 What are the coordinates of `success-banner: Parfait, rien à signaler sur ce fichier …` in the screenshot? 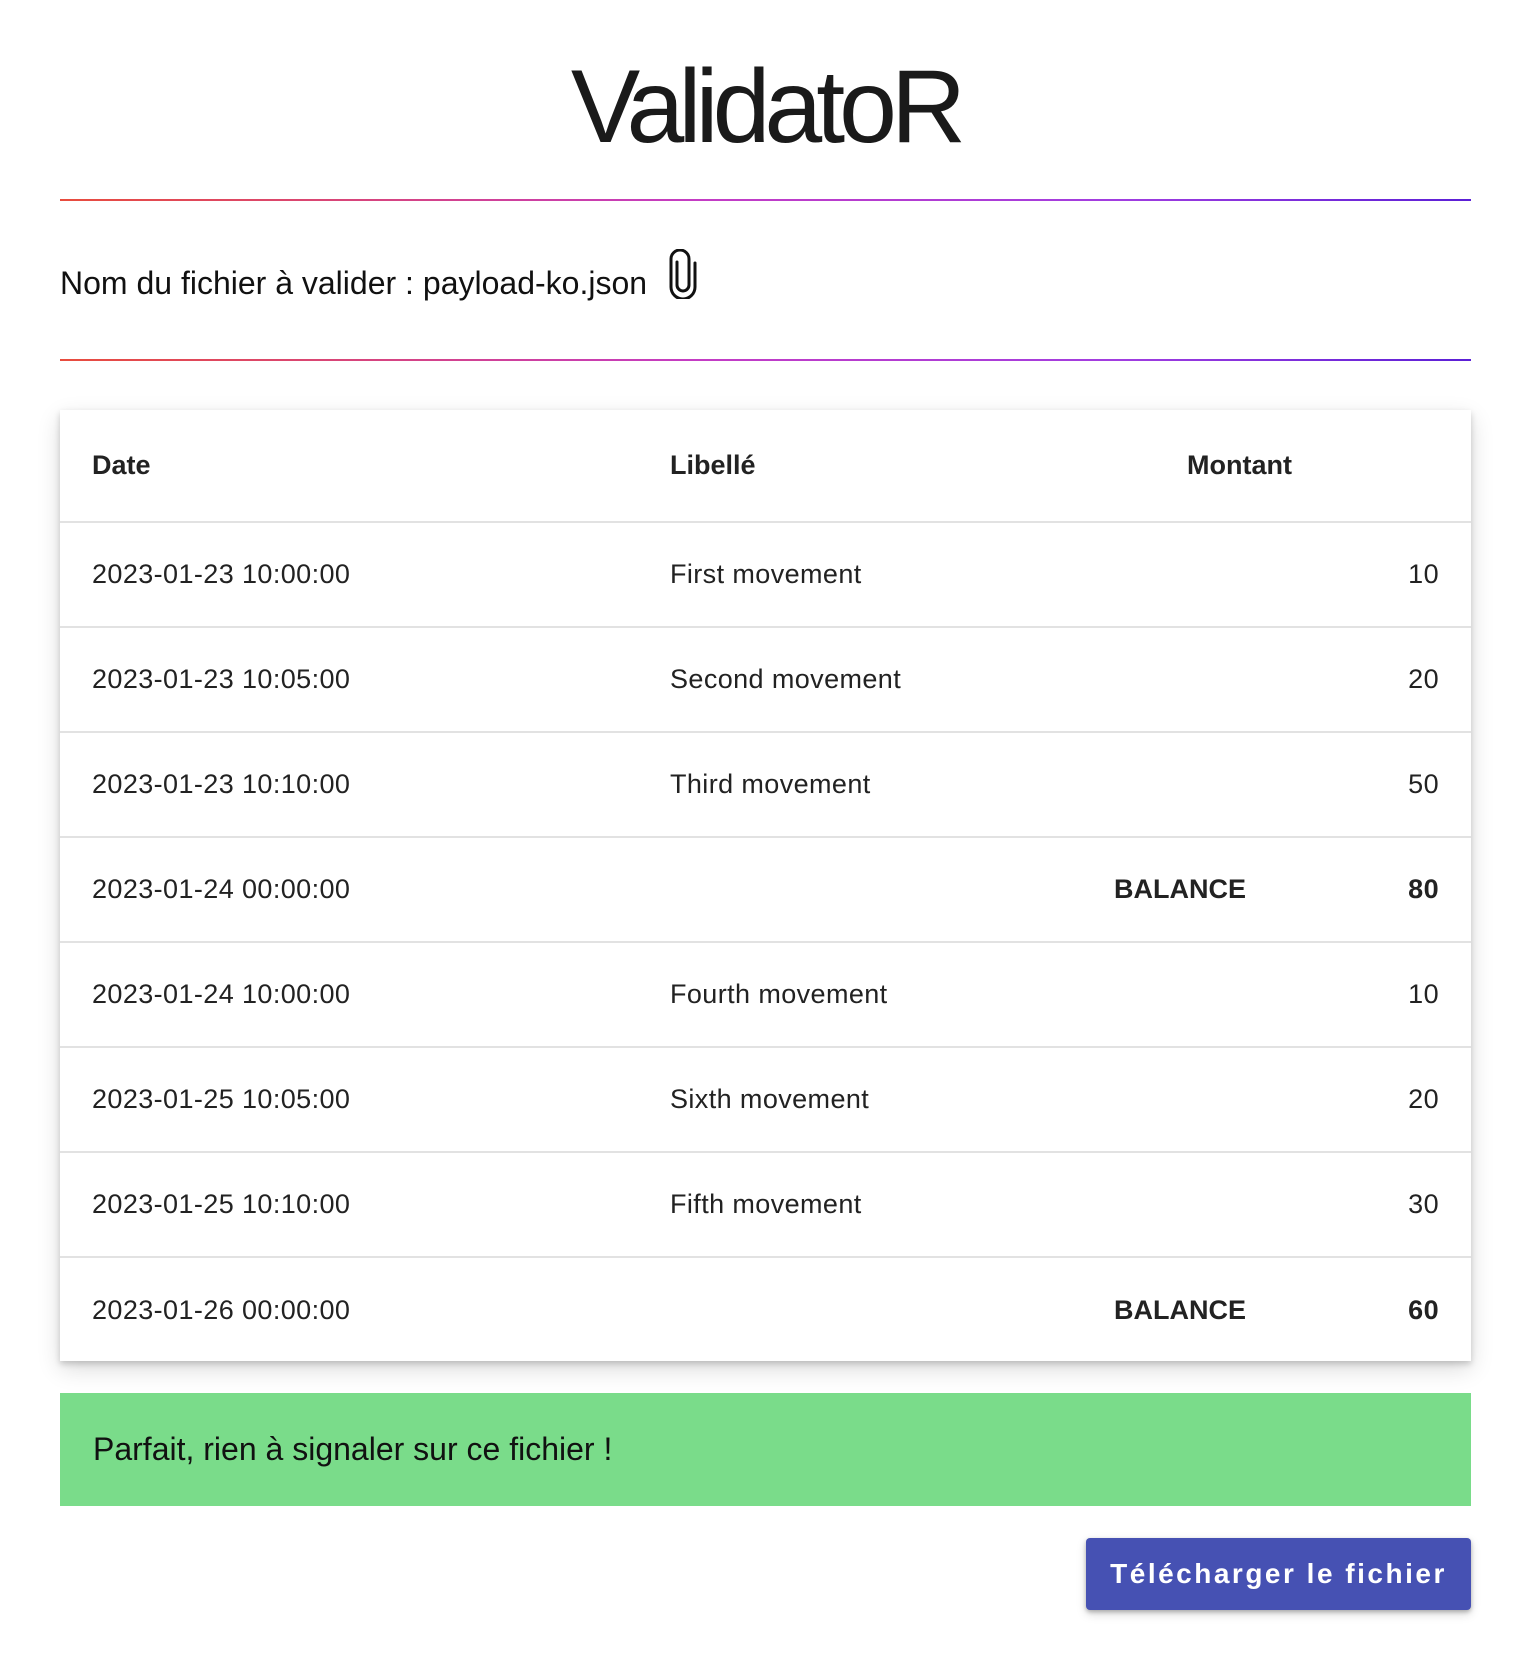 It's located at (765, 1449).